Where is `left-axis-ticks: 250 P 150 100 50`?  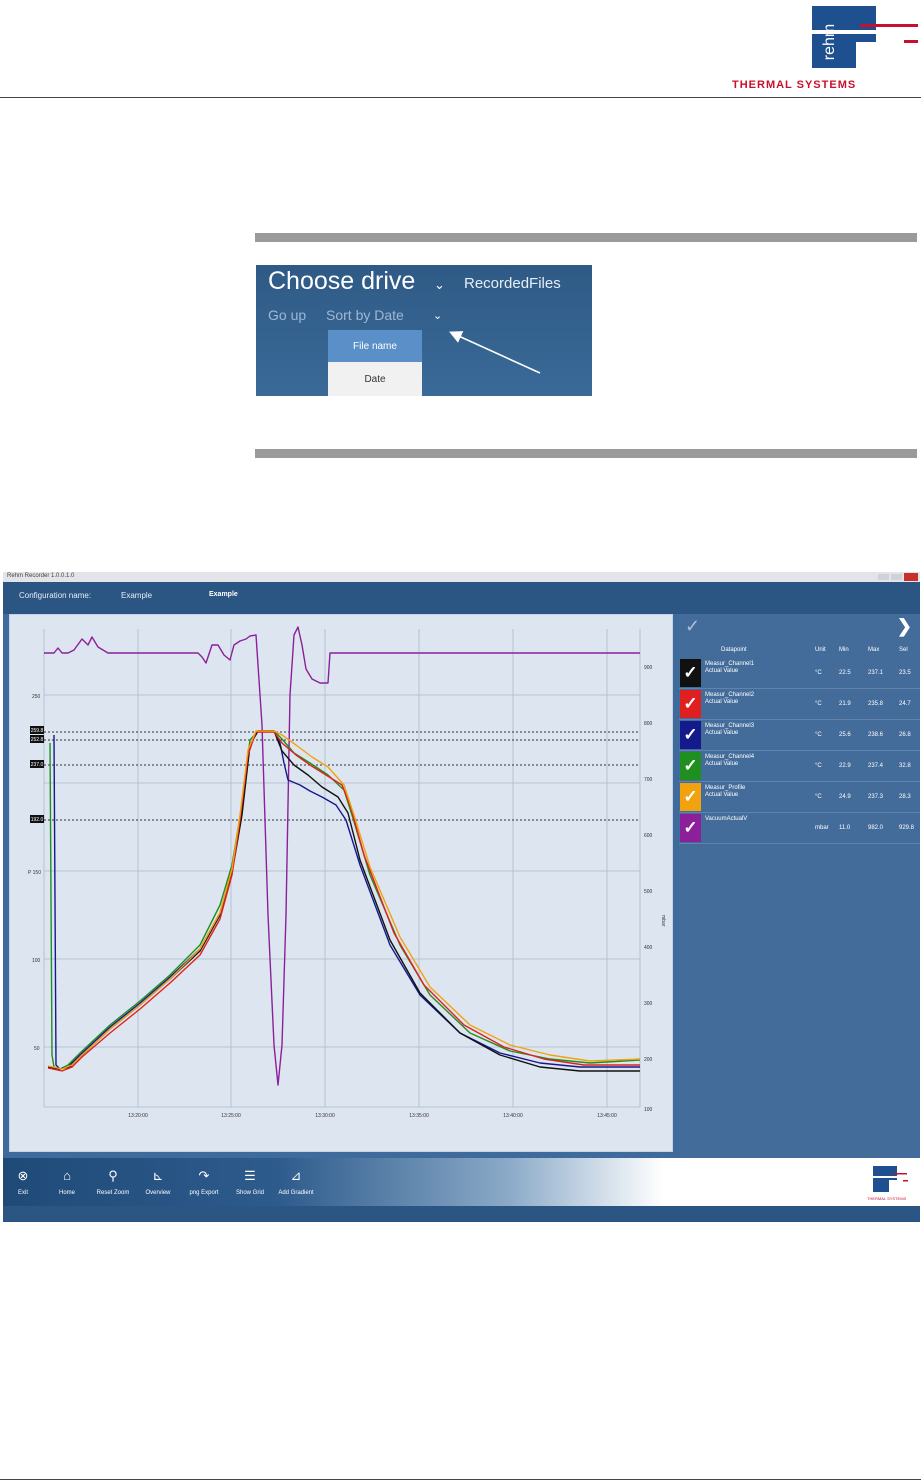
left-axis-ticks: 250 P 150 100 50 is located at coordinates (34, 873).